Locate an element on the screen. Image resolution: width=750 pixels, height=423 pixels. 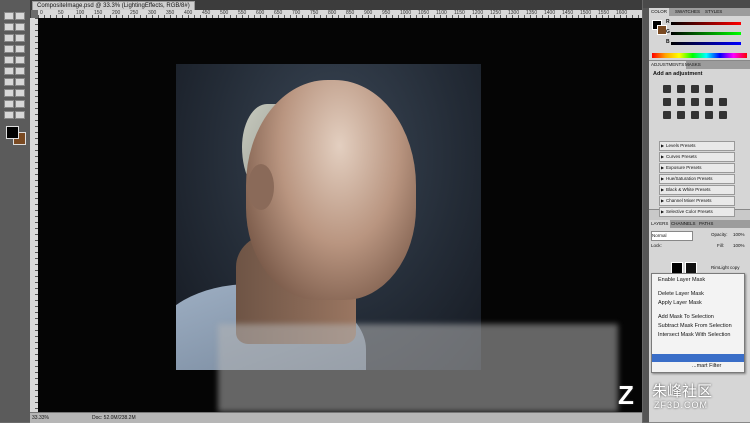
preset-black-white: Black & White Presets is located at coordinates (697, 190).